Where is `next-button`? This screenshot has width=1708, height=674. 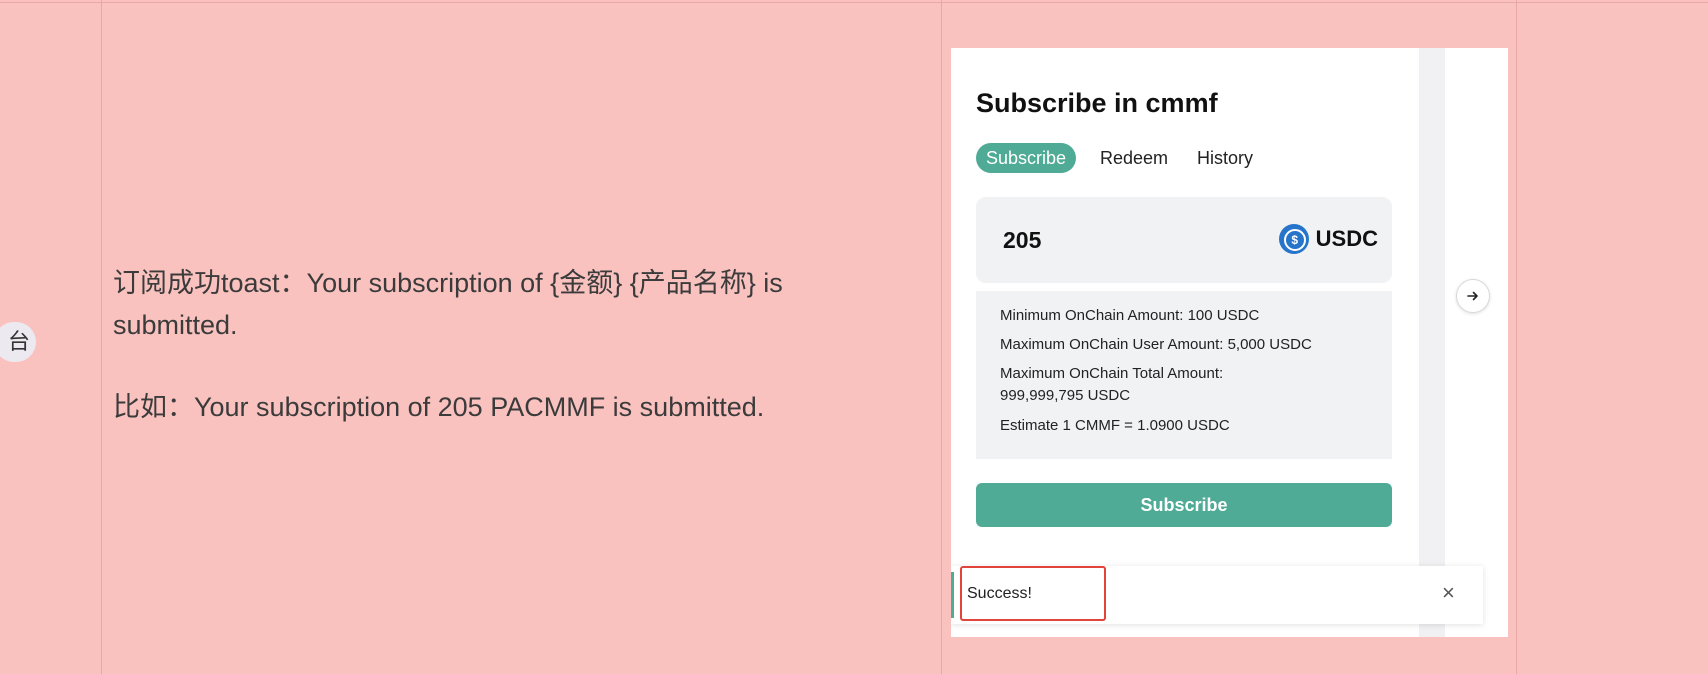 next-button is located at coordinates (1473, 296).